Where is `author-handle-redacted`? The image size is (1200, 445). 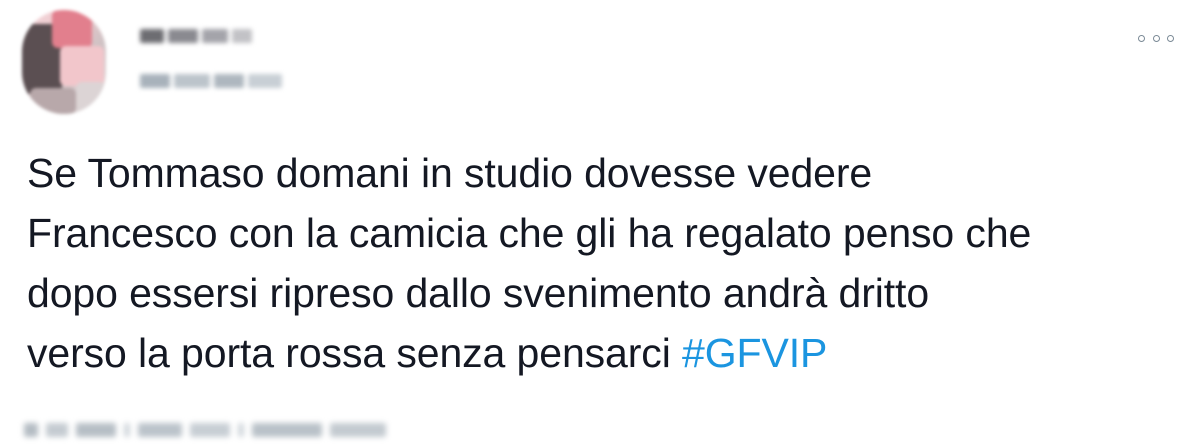
author-handle-redacted is located at coordinates (215, 81).